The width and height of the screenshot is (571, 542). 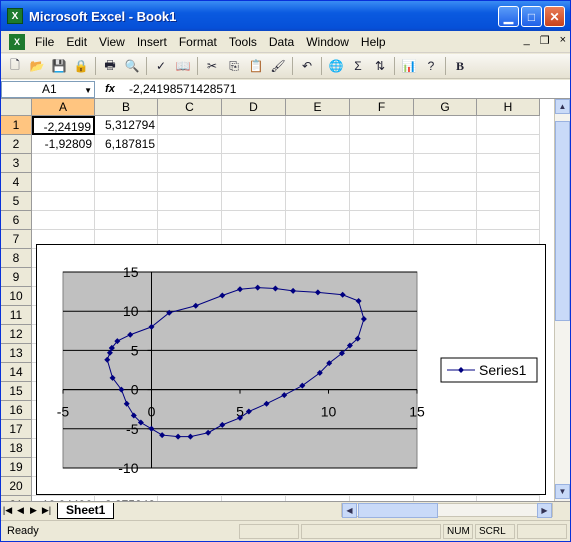 What do you see at coordinates (76, 42) in the screenshot?
I see `menu-edit: Edit` at bounding box center [76, 42].